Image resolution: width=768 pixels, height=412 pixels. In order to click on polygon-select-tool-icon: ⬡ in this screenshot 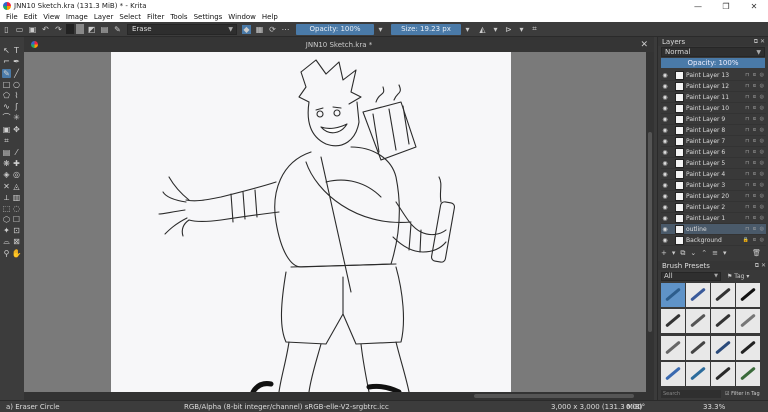, I will do `click(6, 219)`.